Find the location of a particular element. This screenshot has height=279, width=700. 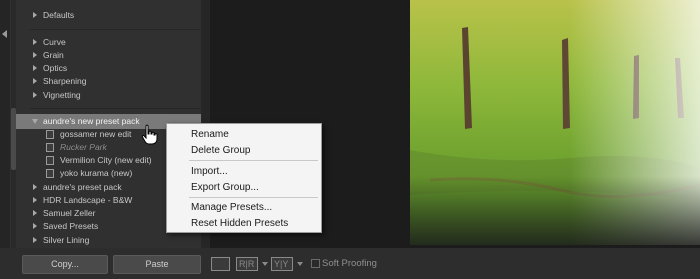

disclosure-triangle-open-icon is located at coordinates (35, 121).